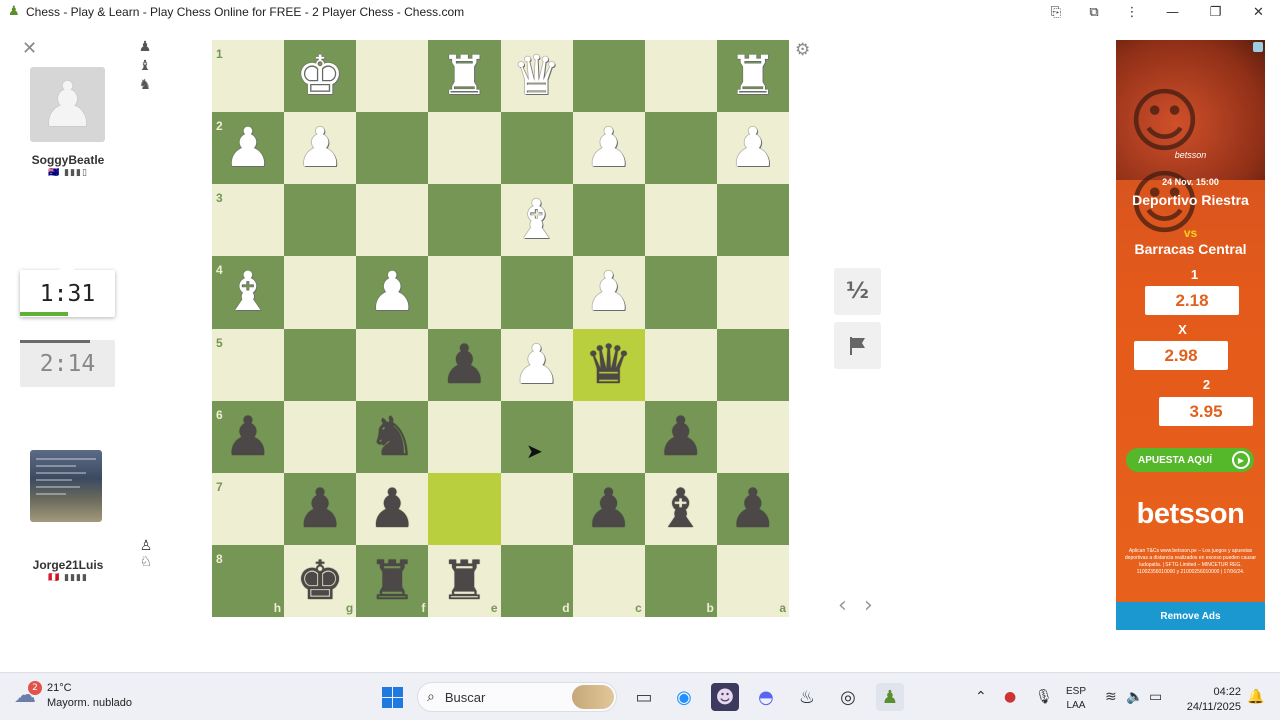  What do you see at coordinates (392, 220) in the screenshot?
I see `square-f3` at bounding box center [392, 220].